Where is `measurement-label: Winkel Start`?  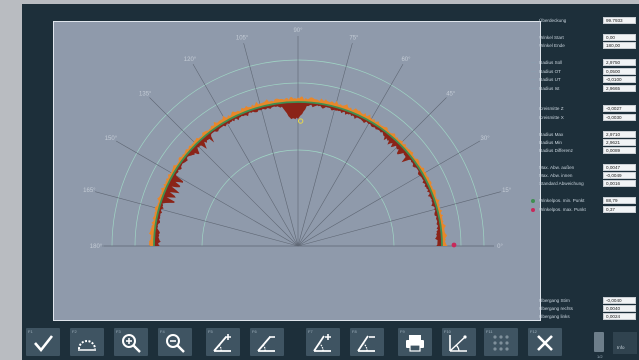 measurement-label: Winkel Start is located at coordinates (551, 37).